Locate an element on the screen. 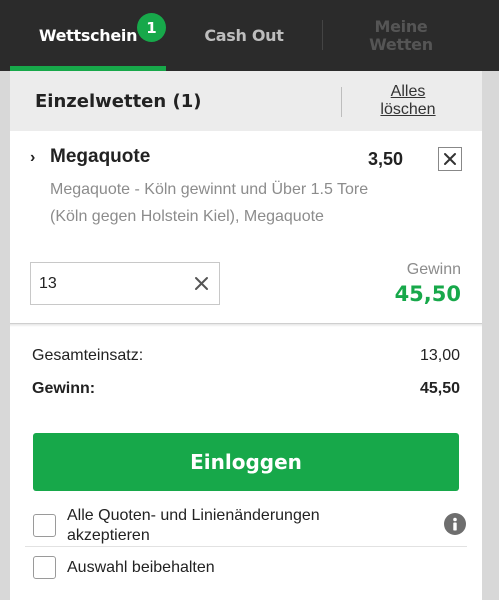 The height and width of the screenshot is (600, 499). section-divider is located at coordinates (246, 325).